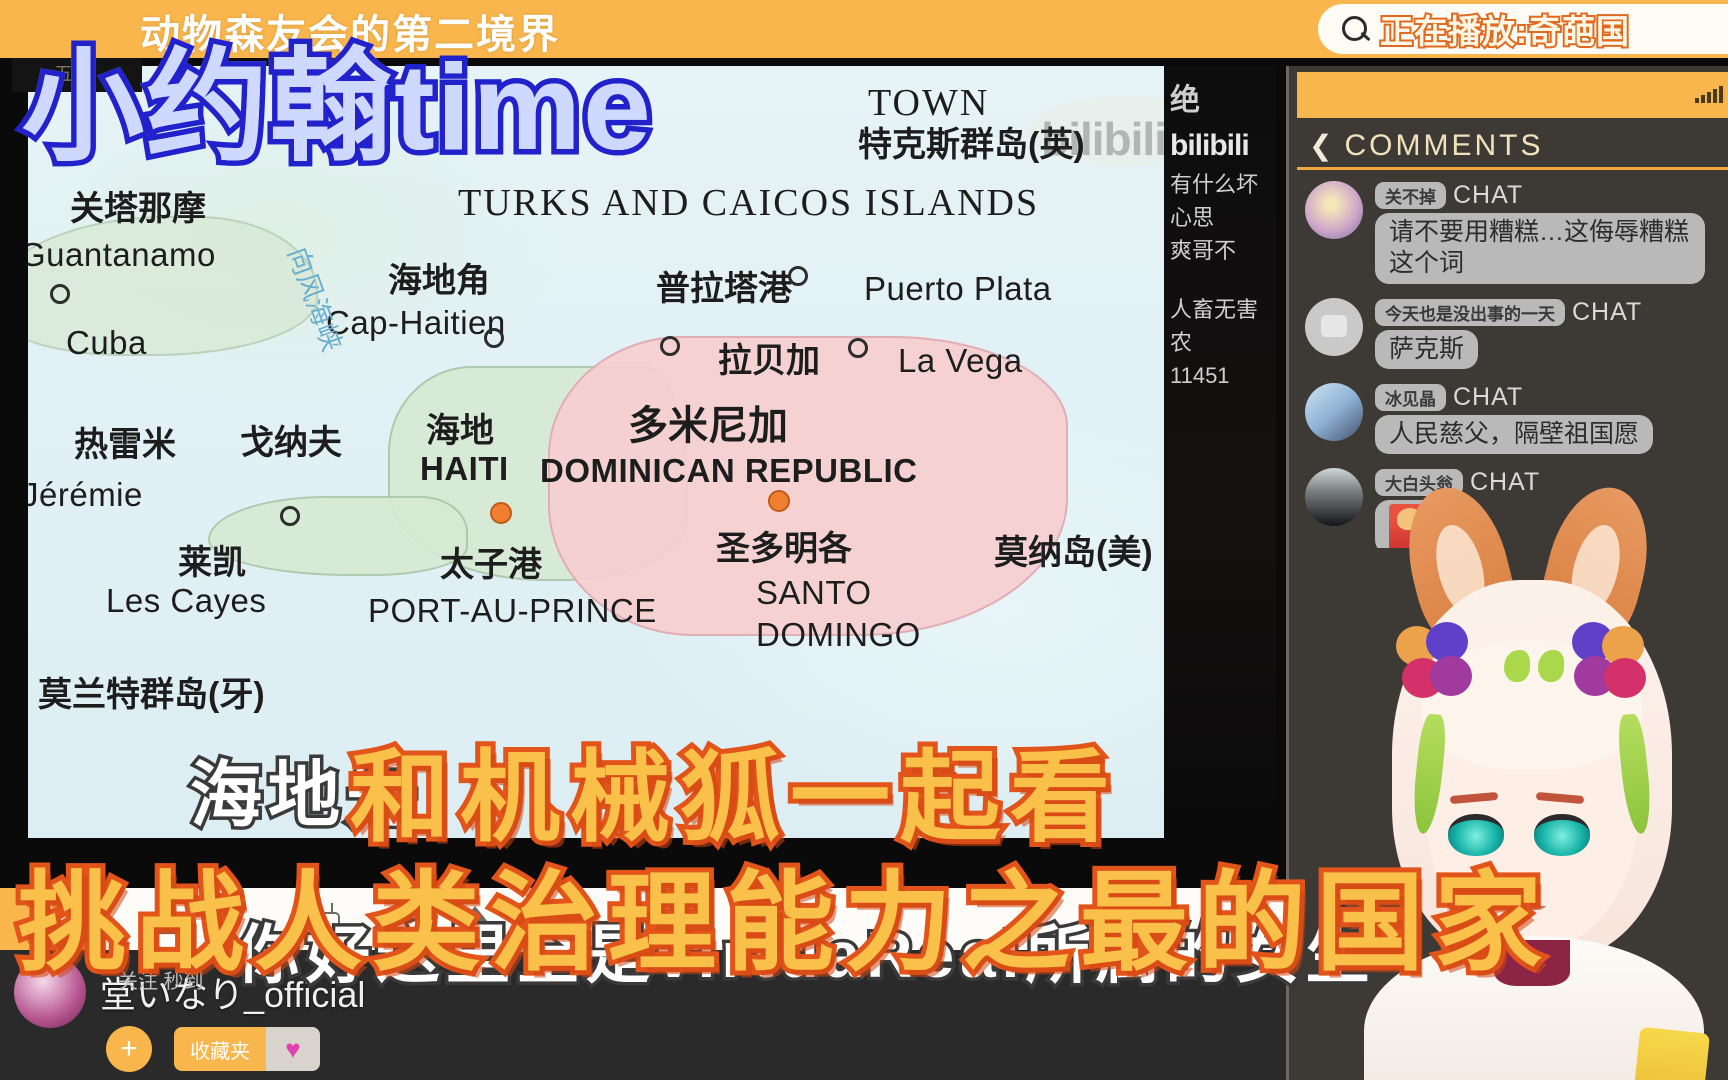 This screenshot has width=1728, height=1080. I want to click on map-label-jeremie-cn: 热雷米, so click(125, 445).